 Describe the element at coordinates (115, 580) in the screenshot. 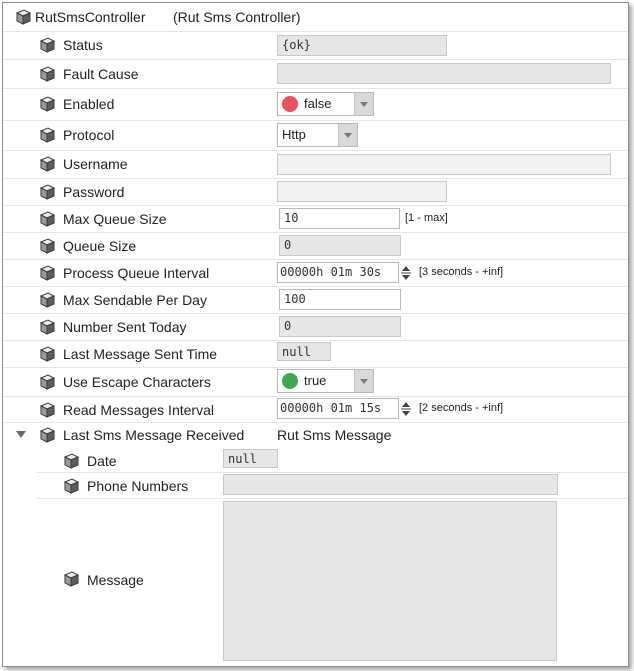

I see `property-label: Message` at that location.